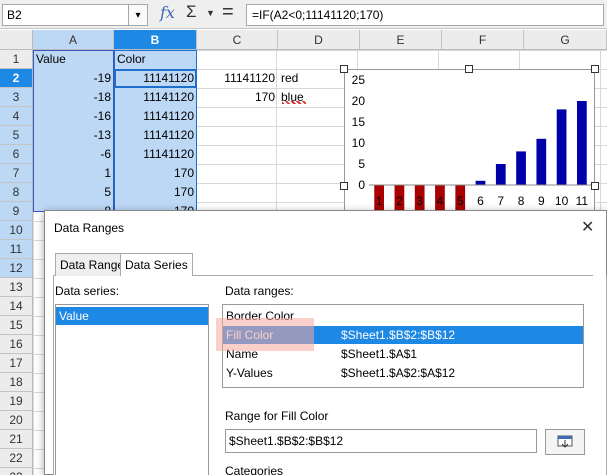 Image resolution: width=607 pixels, height=475 pixels. Describe the element at coordinates (587, 227) in the screenshot. I see `close-icon: ✕` at that location.